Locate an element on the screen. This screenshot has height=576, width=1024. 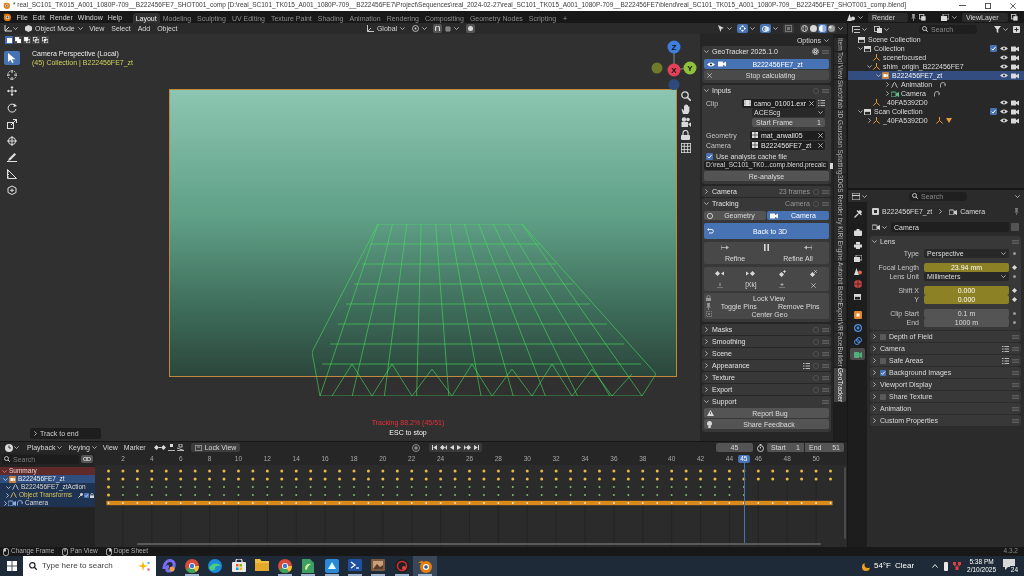
stopwatch-icon is located at coordinates (760, 447).